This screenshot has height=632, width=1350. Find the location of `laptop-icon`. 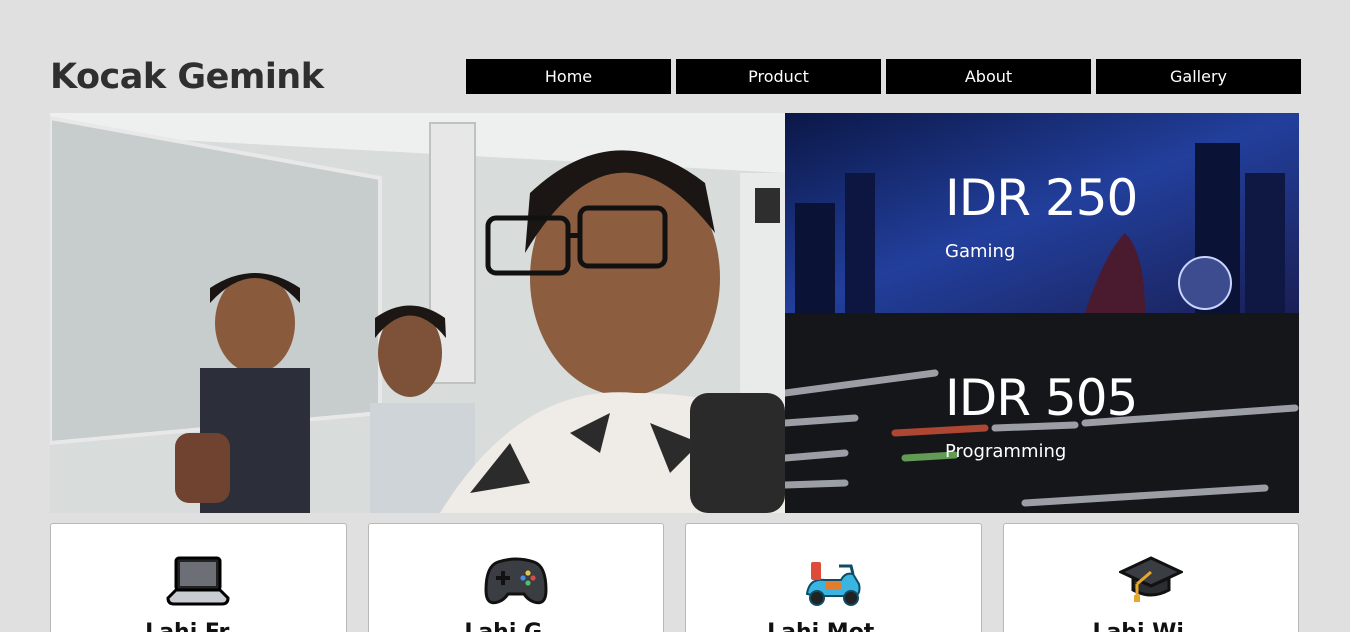

laptop-icon is located at coordinates (198, 581).